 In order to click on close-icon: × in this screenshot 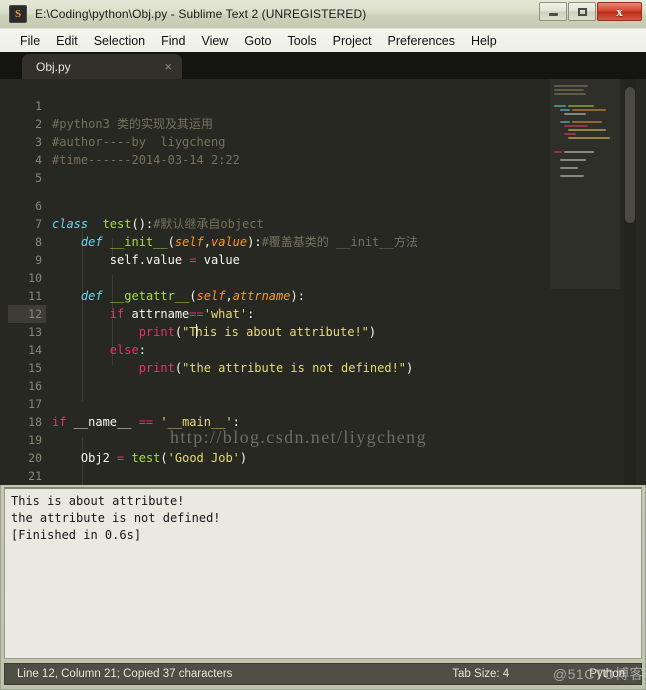, I will do `click(168, 66)`.